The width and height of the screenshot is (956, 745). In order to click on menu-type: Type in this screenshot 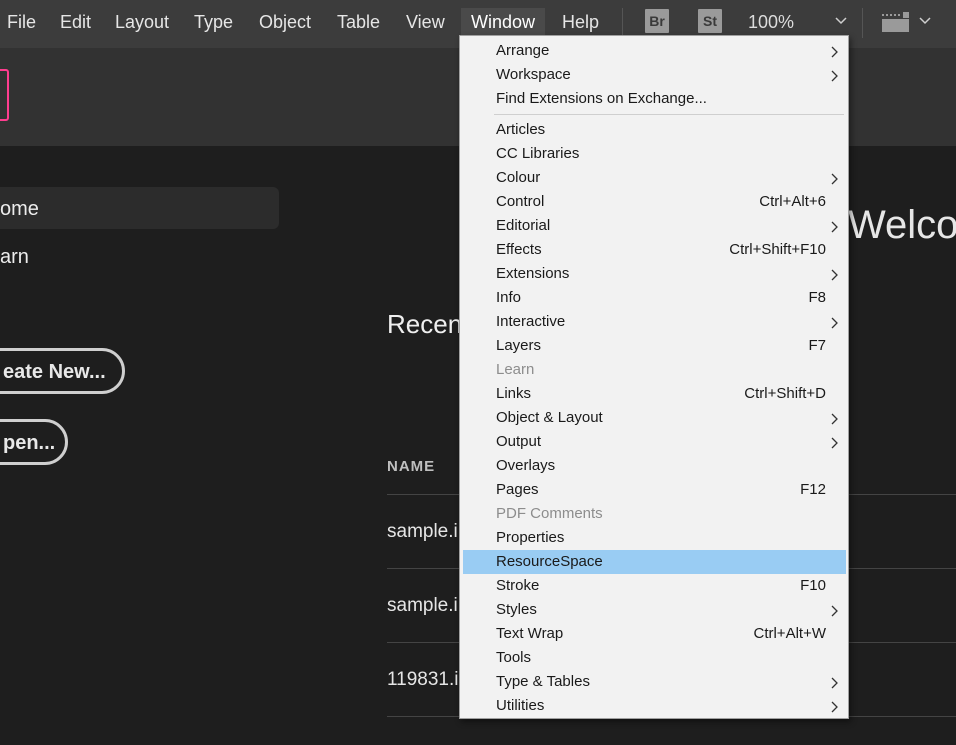, I will do `click(213, 22)`.